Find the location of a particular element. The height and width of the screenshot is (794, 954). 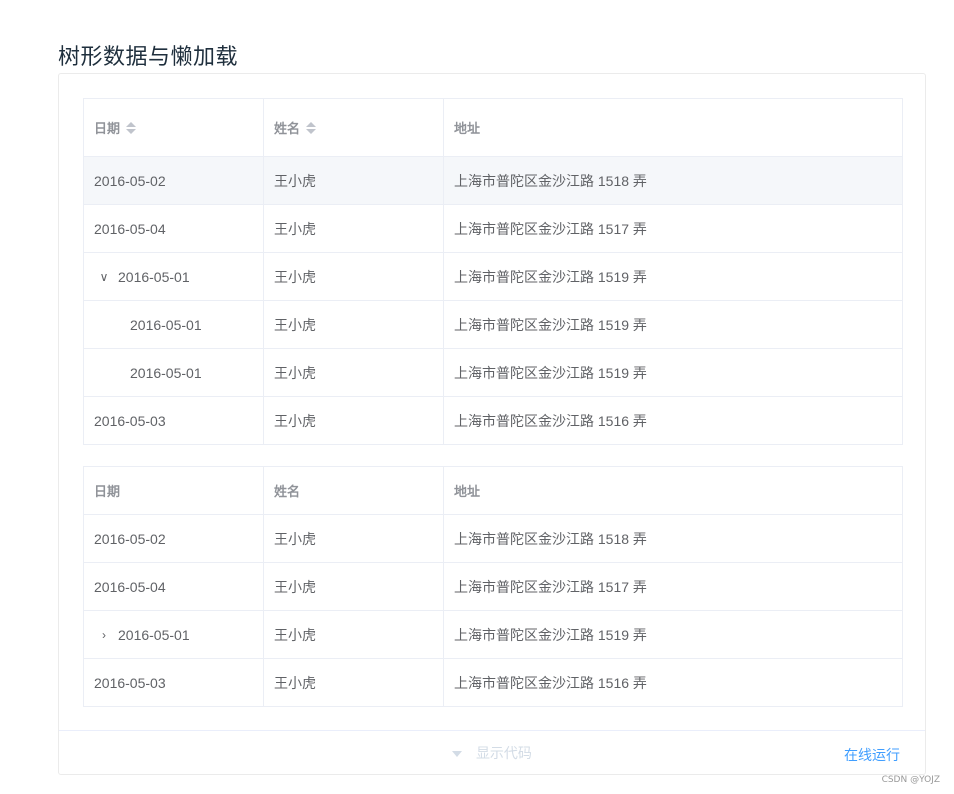

column-header-label: 地址 is located at coordinates (467, 128).